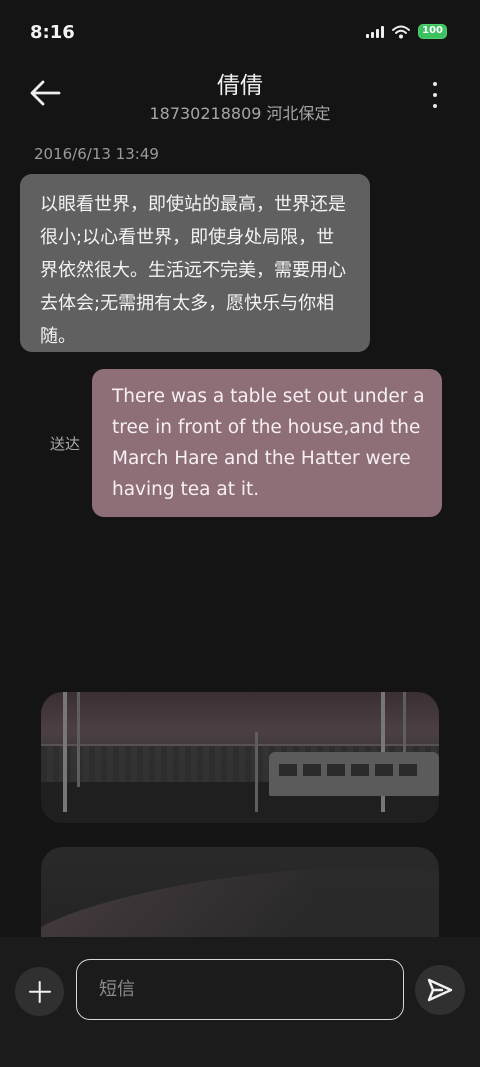 The width and height of the screenshot is (480, 1067). Describe the element at coordinates (240, 86) in the screenshot. I see `contact-name: 倩倩` at that location.